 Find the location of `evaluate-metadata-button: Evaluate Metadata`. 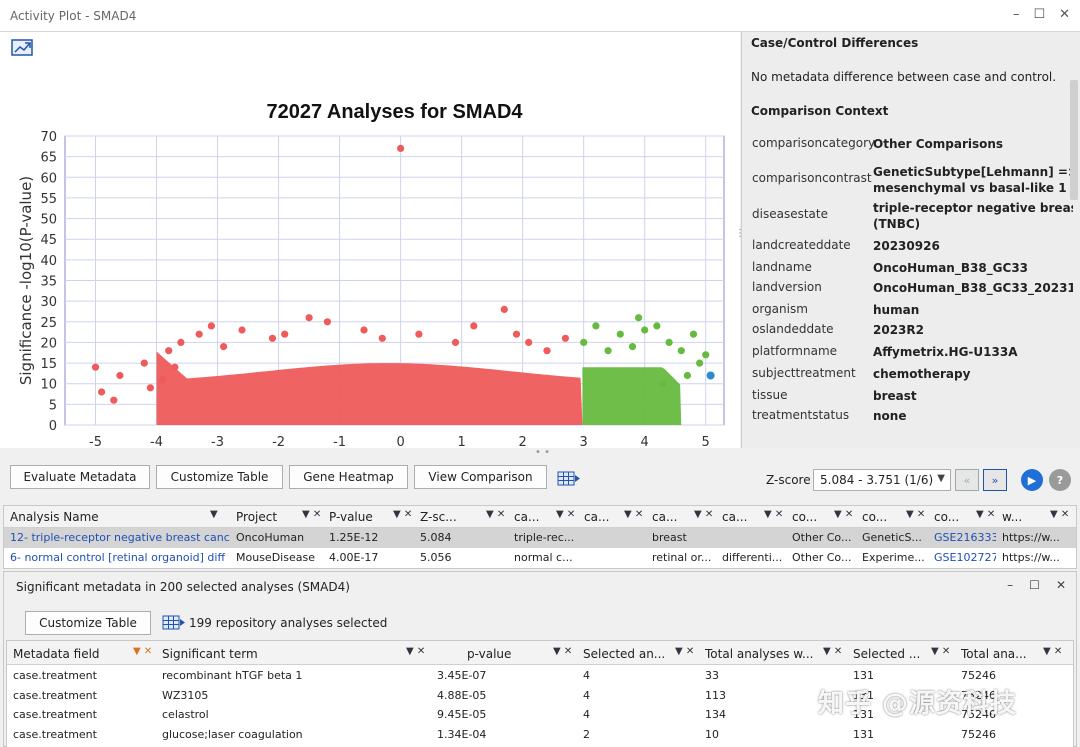

evaluate-metadata-button: Evaluate Metadata is located at coordinates (80, 477).